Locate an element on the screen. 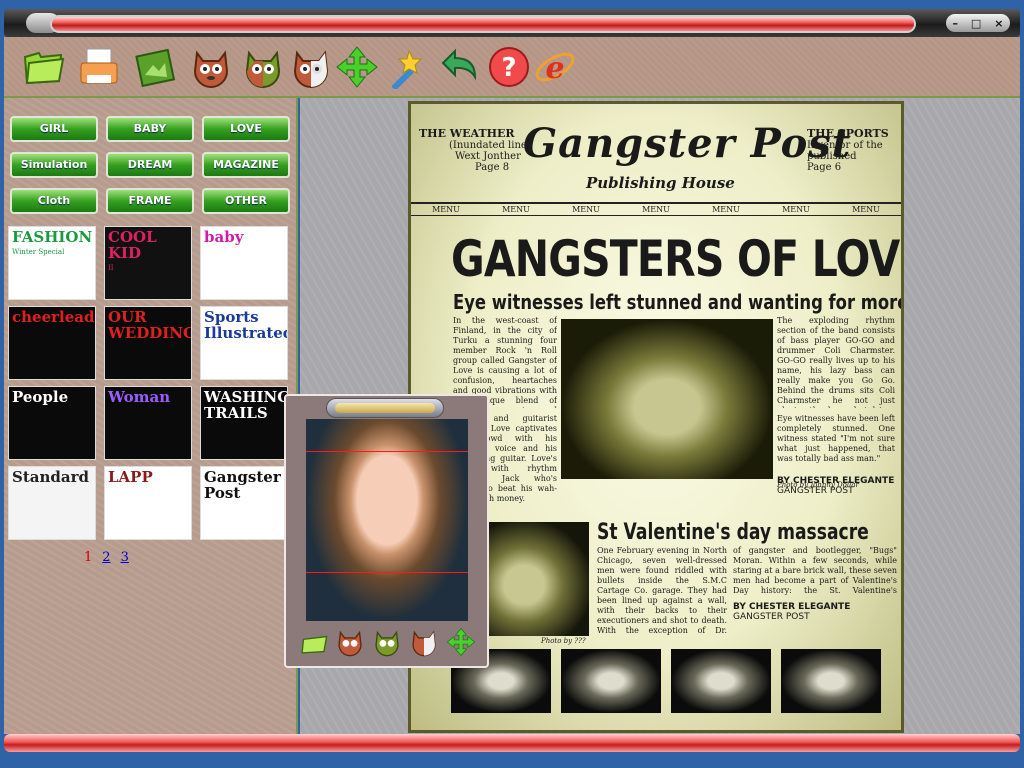 The height and width of the screenshot is (768, 1024). template-thumbnail: baby is located at coordinates (244, 263).